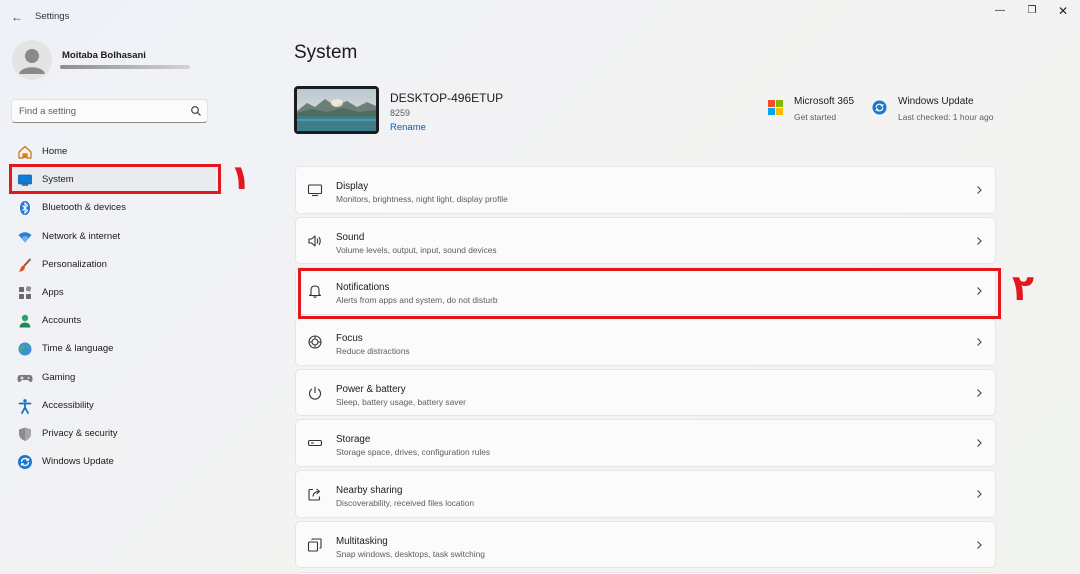  What do you see at coordinates (350, 237) in the screenshot?
I see `card-title: Sound` at bounding box center [350, 237].